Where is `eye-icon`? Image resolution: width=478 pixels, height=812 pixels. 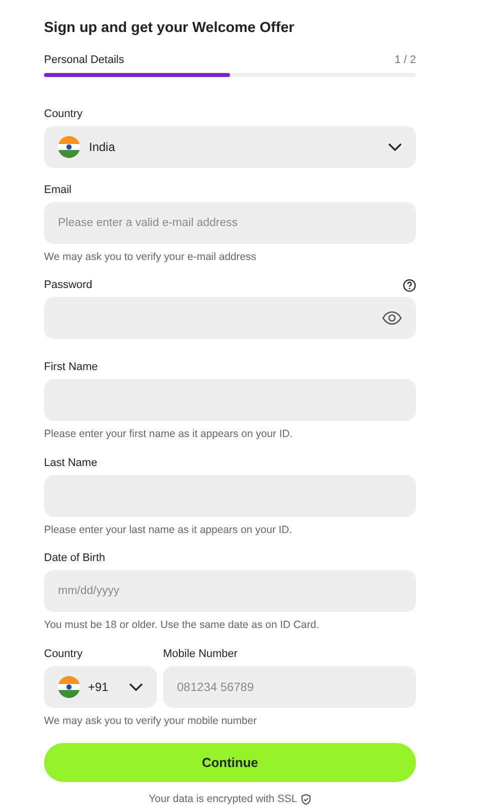 eye-icon is located at coordinates (392, 318).